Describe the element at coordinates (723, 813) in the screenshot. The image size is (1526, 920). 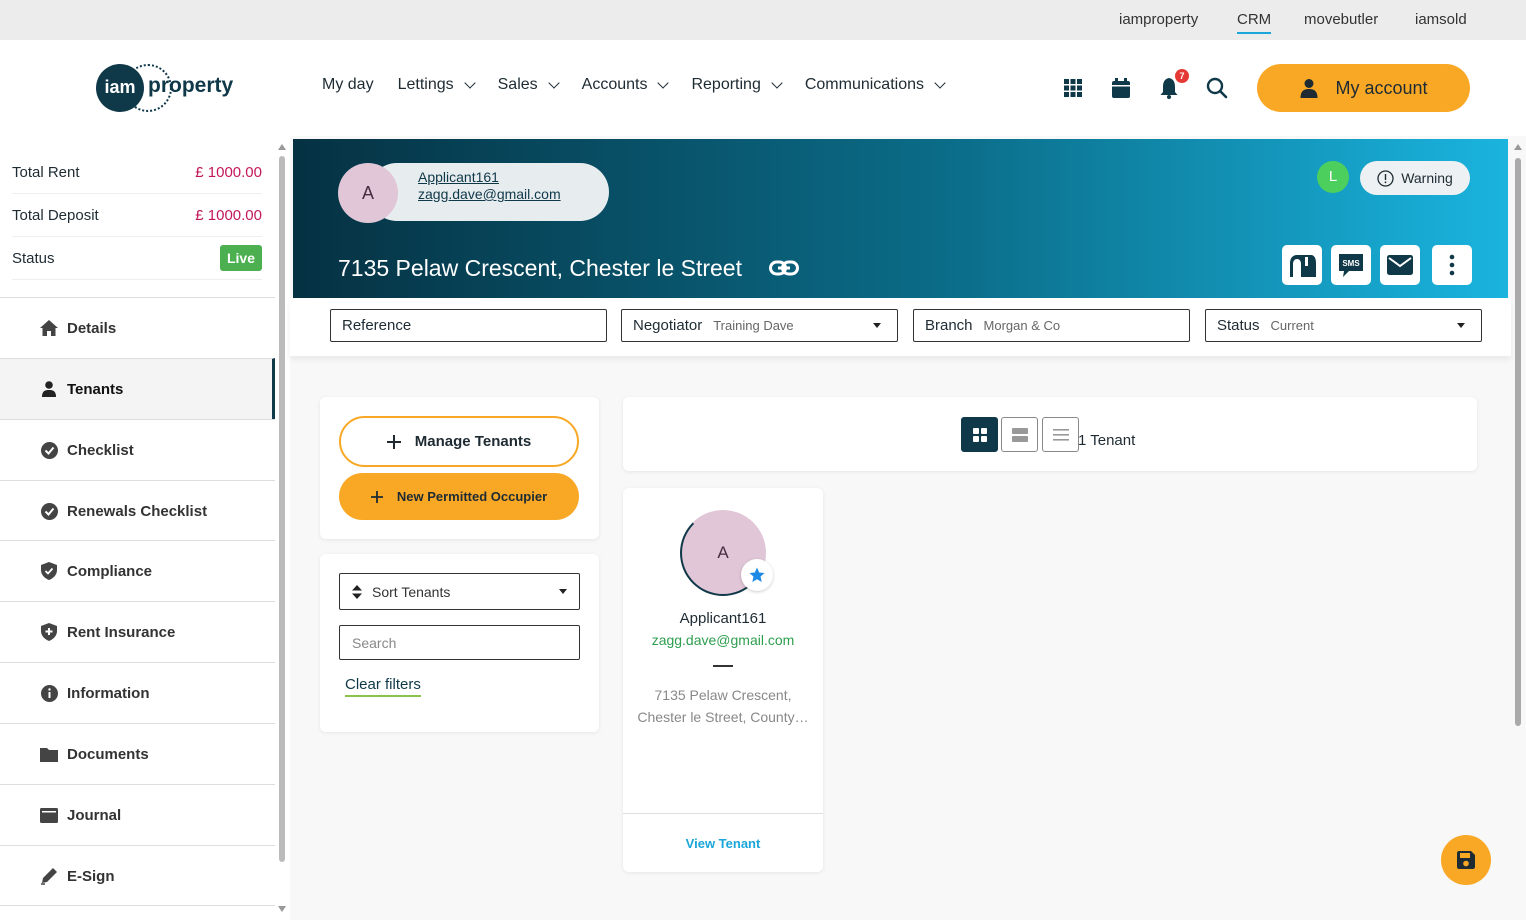
I see `card-footer-divider` at that location.